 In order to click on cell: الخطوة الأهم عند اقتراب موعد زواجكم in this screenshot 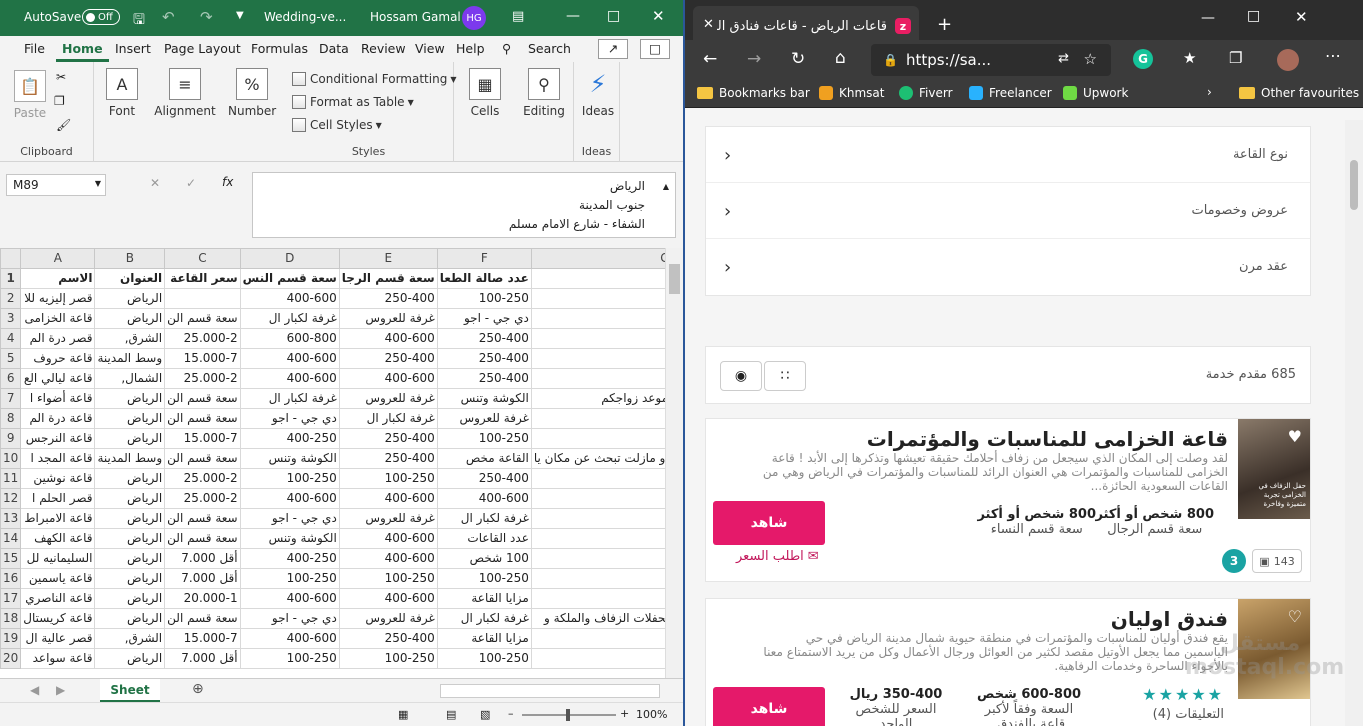, I will do `click(606, 398)`.